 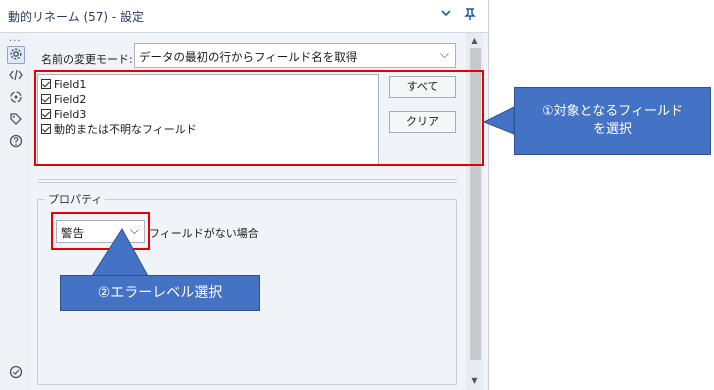 I want to click on tag-icon, so click(x=16, y=121).